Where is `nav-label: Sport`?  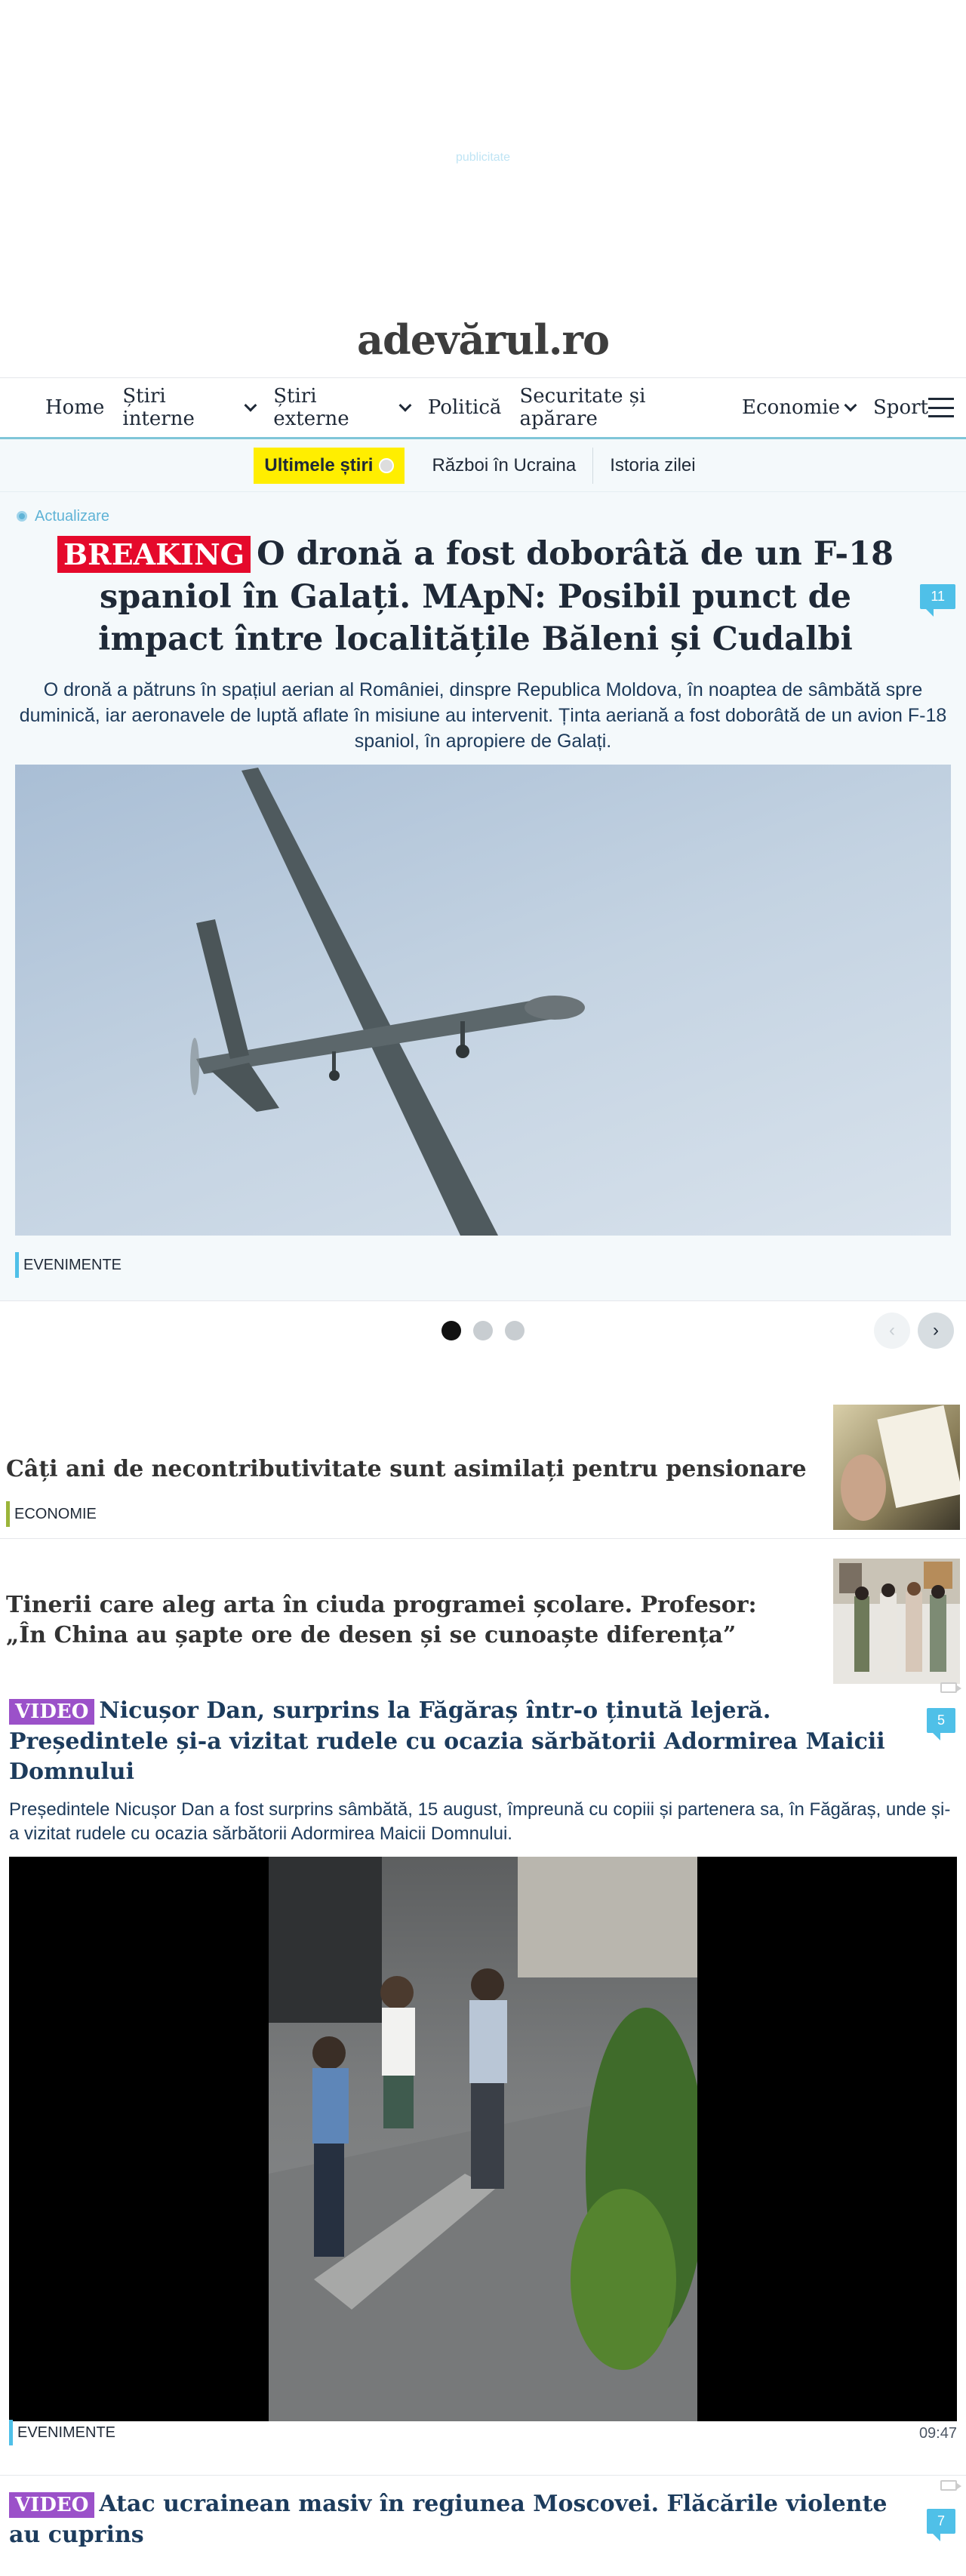 nav-label: Sport is located at coordinates (900, 407).